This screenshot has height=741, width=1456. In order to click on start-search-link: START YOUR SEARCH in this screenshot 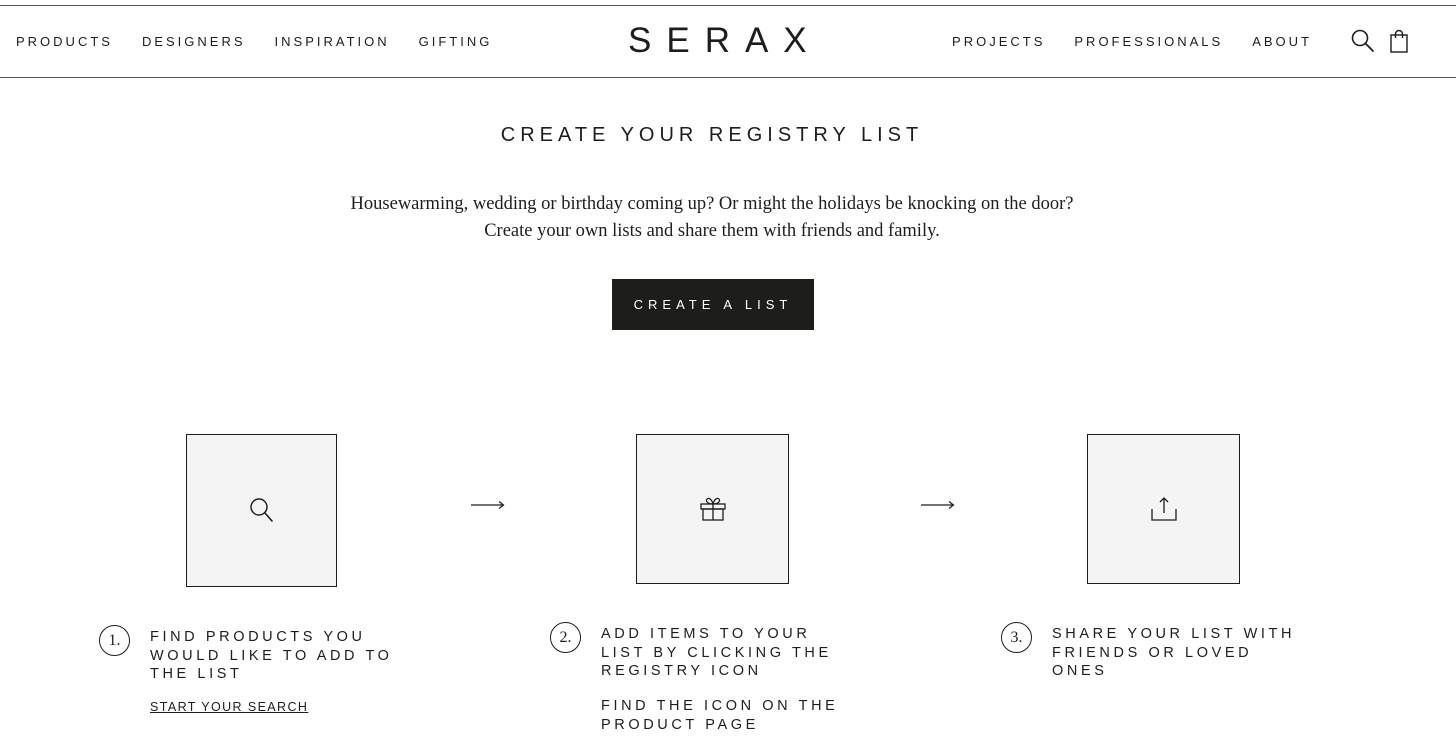, I will do `click(229, 707)`.